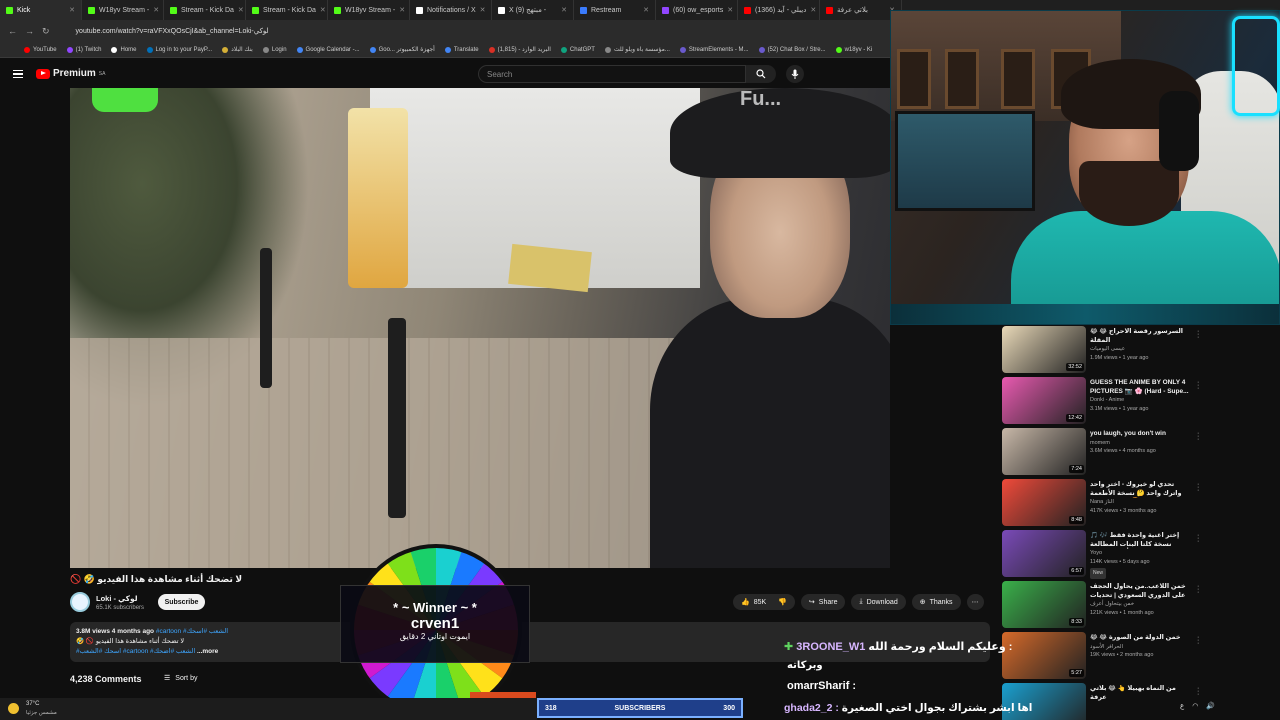 This screenshot has height=720, width=1280. What do you see at coordinates (1140, 349) in the screenshot?
I see `video-item-channel: عيسى اليوميات` at bounding box center [1140, 349].